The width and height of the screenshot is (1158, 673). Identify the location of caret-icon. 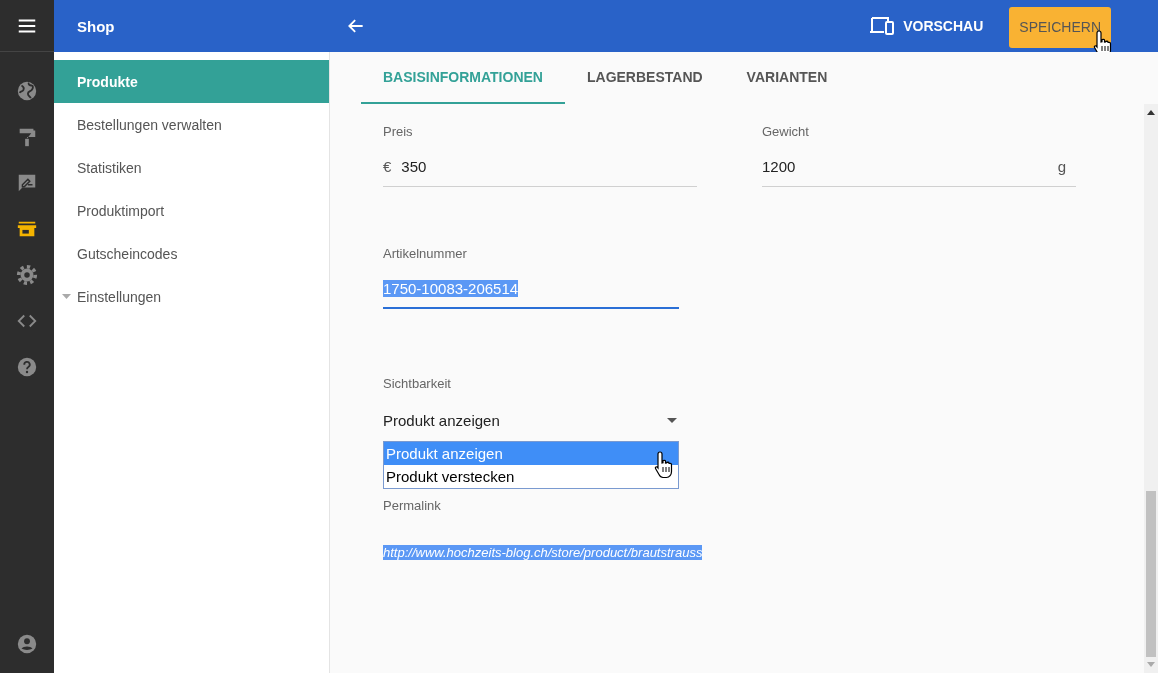
(66, 296).